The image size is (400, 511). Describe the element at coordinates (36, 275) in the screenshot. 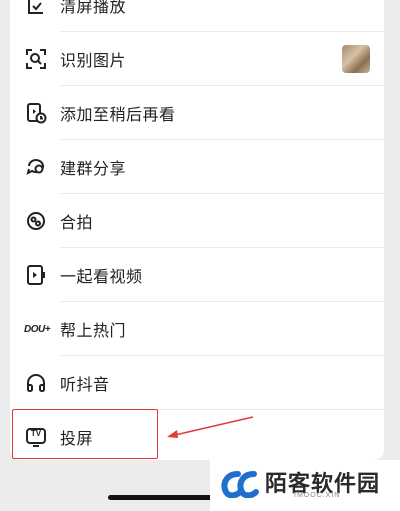

I see `watch-together-icon` at that location.